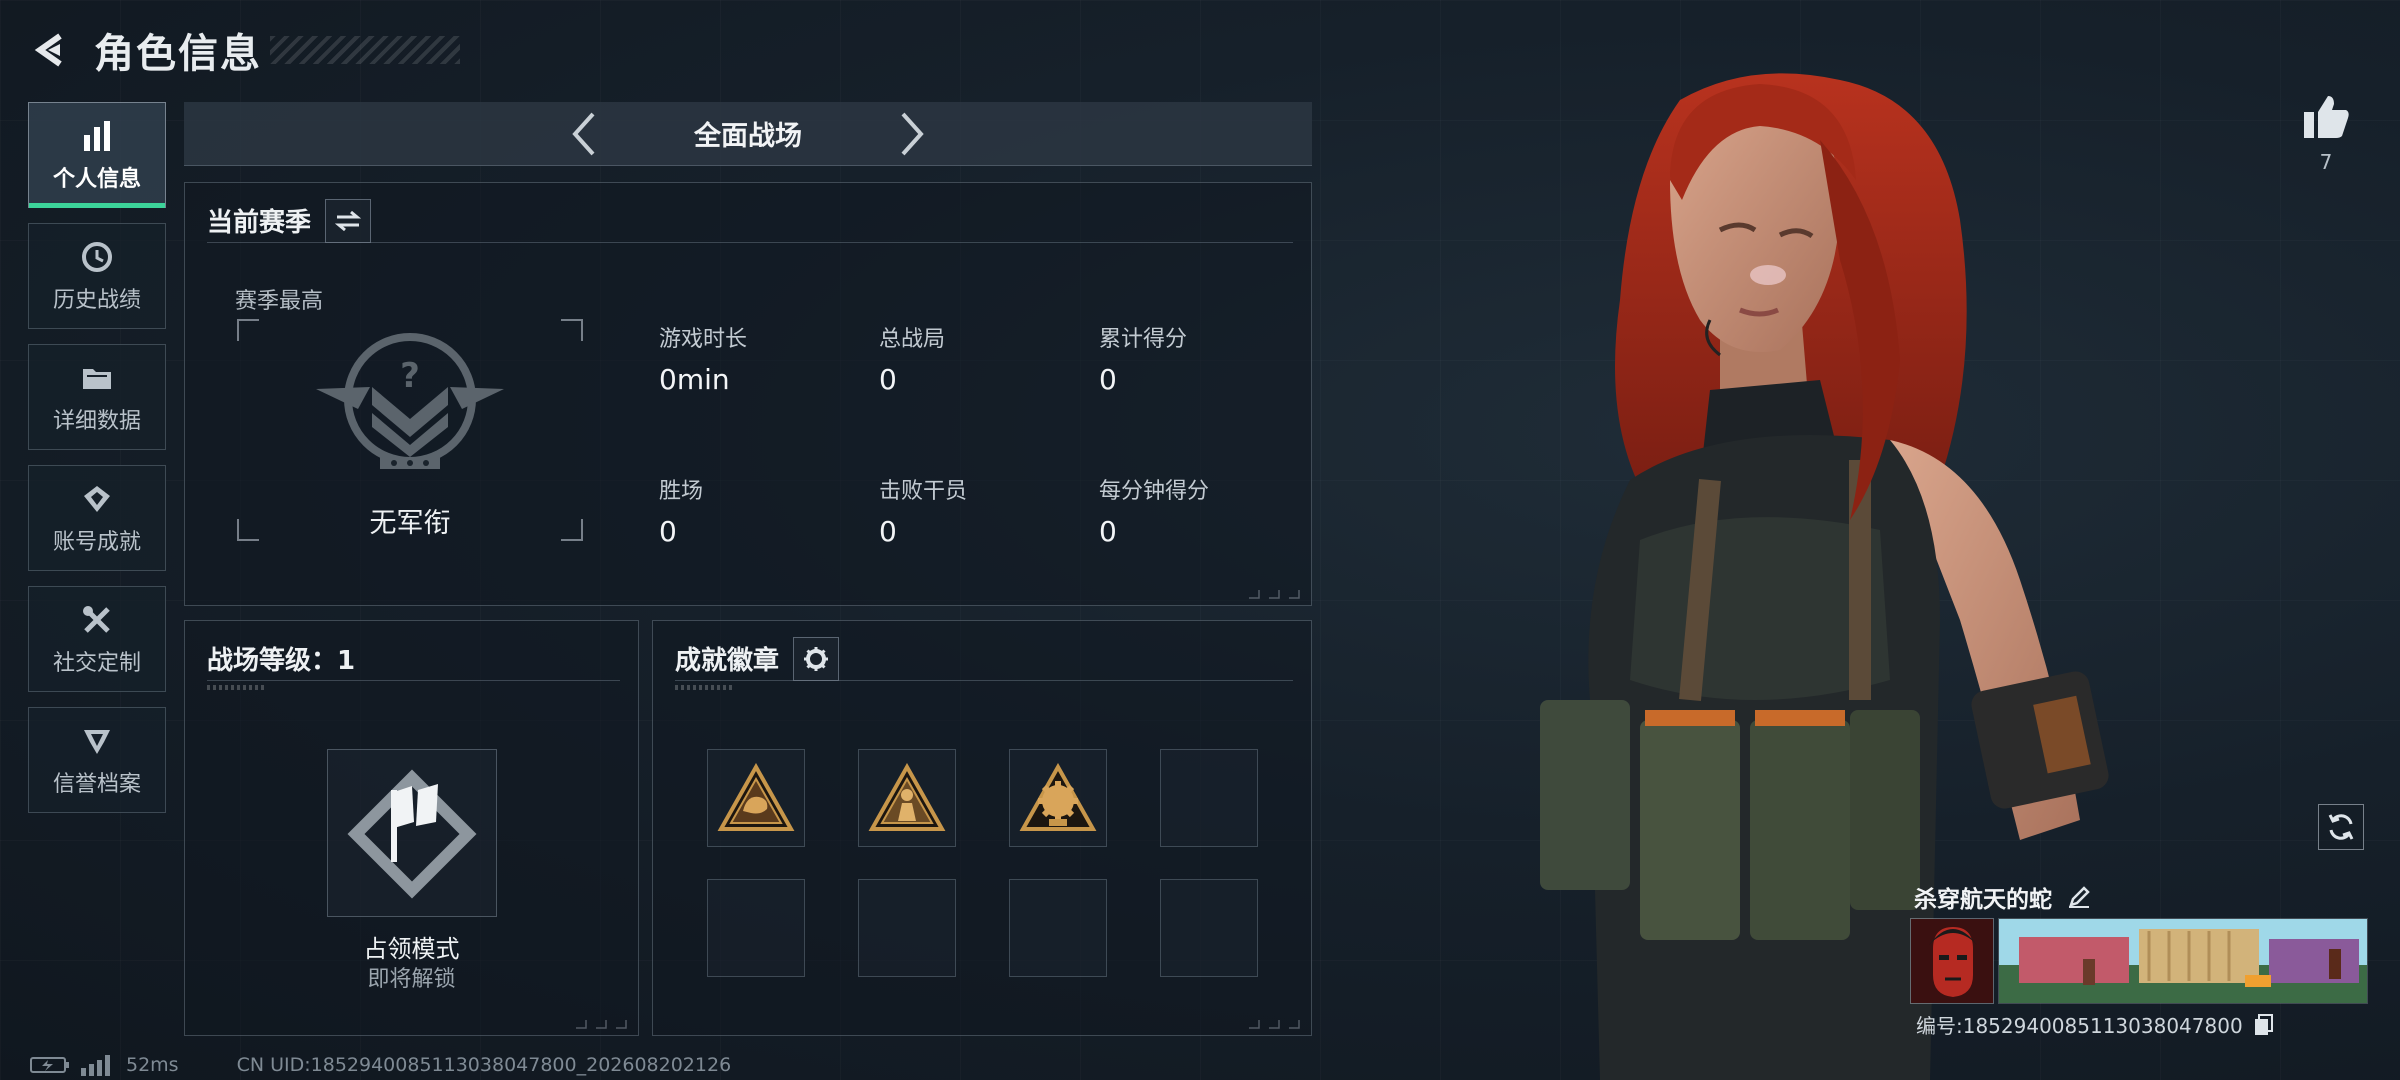  I want to click on stat-total-matches: 总战局 0, so click(979, 358).